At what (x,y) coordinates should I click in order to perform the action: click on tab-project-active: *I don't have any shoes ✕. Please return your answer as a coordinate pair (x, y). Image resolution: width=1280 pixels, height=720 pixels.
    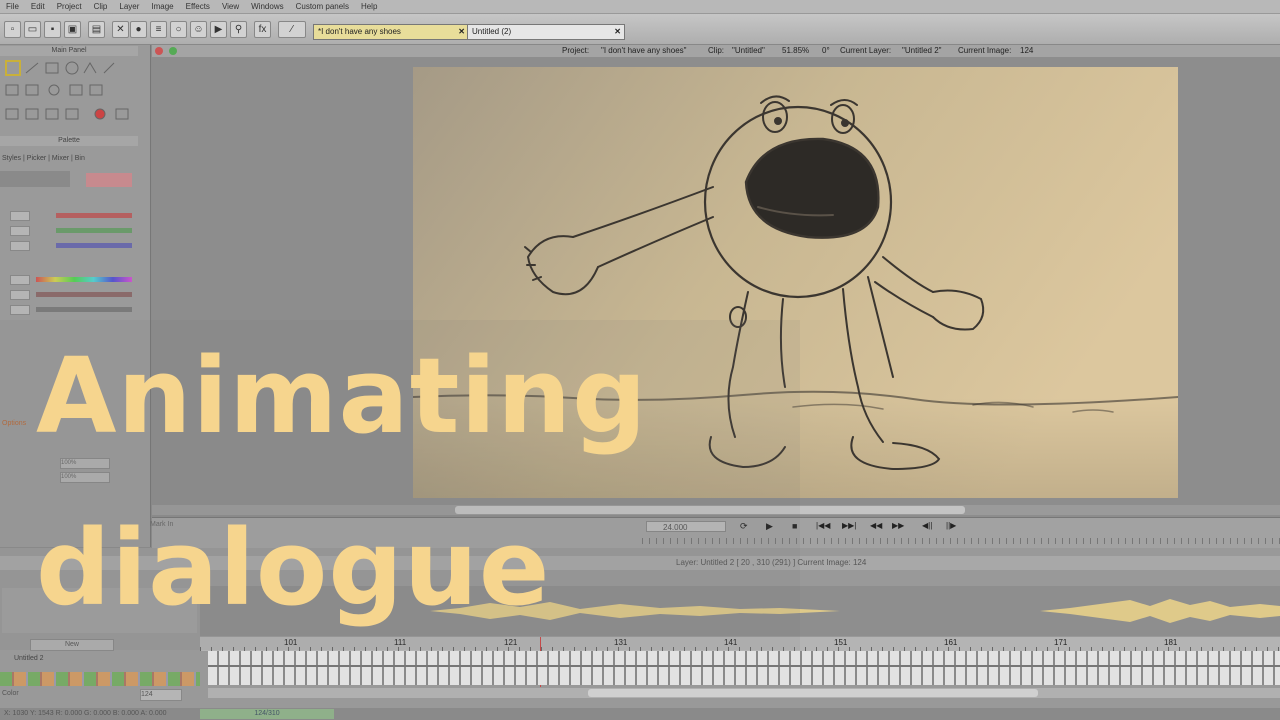
    Looking at the image, I should click on (391, 32).